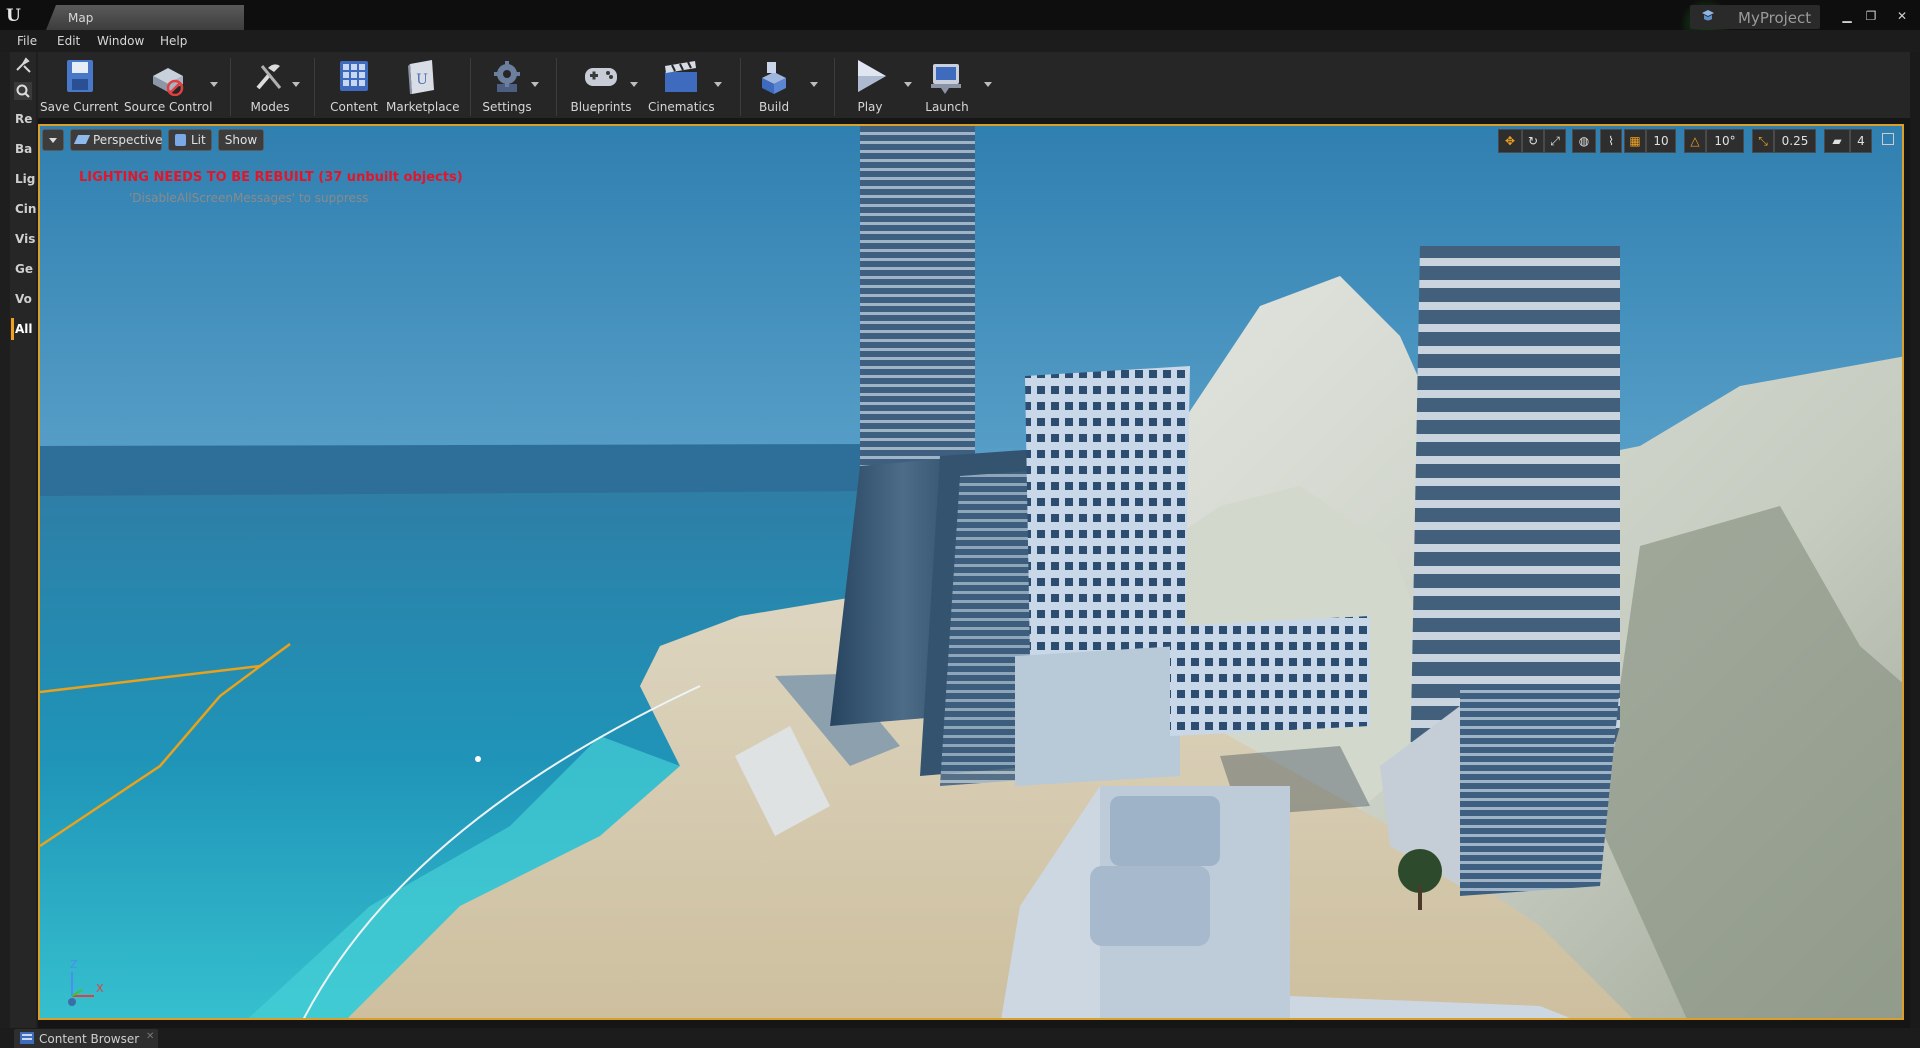  What do you see at coordinates (908, 84) in the screenshot?
I see `play-dropdown-icon` at bounding box center [908, 84].